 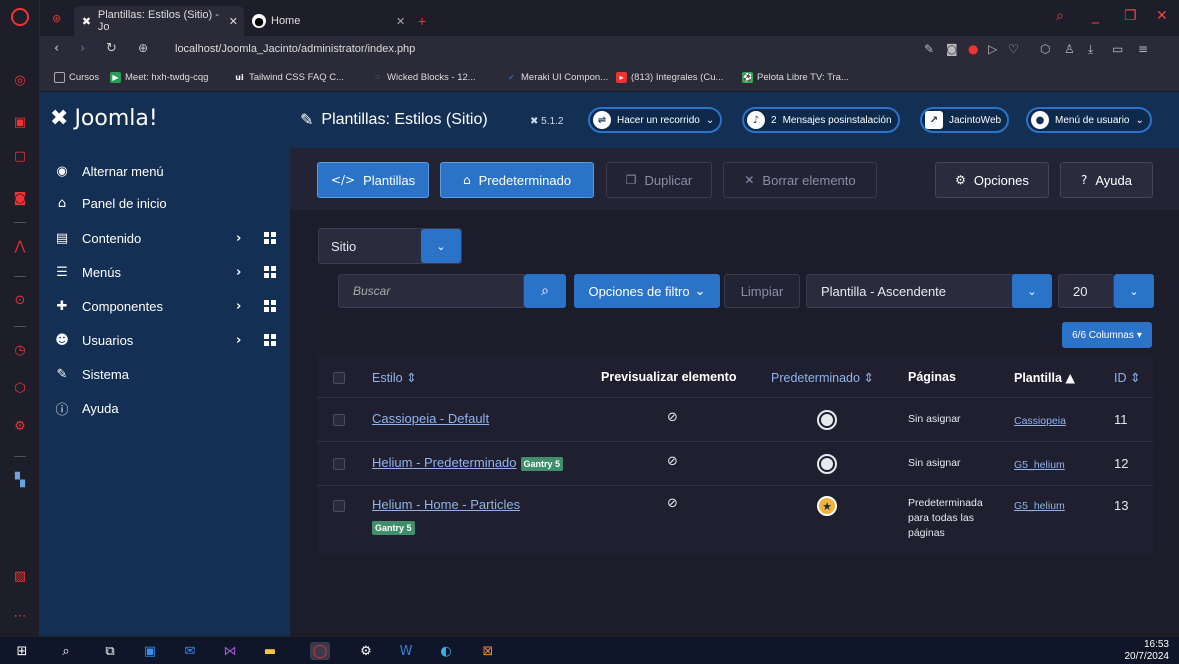 What do you see at coordinates (341, 21) in the screenshot?
I see `tab-home: ● Home ✕ +` at bounding box center [341, 21].